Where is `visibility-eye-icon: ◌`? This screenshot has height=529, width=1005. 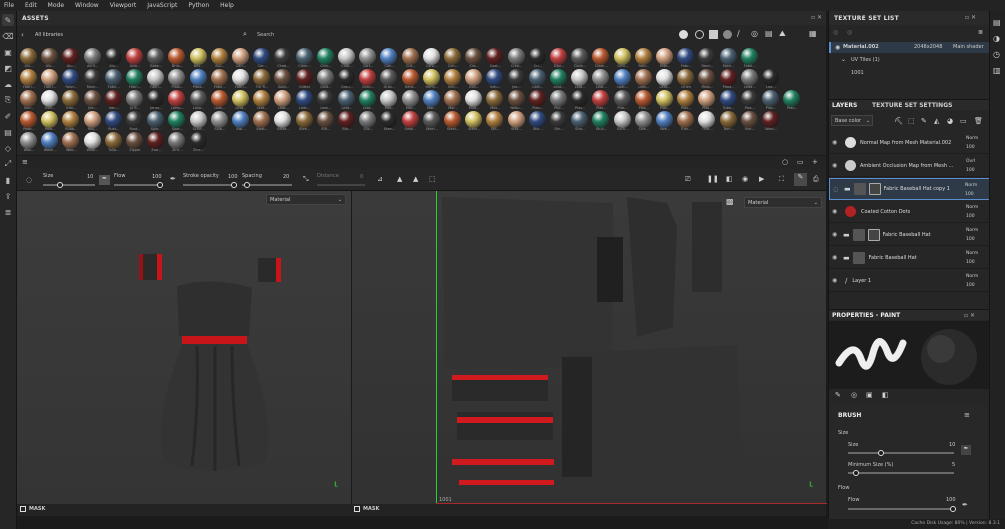
visibility-eye-icon: ◌ is located at coordinates (837, 189).